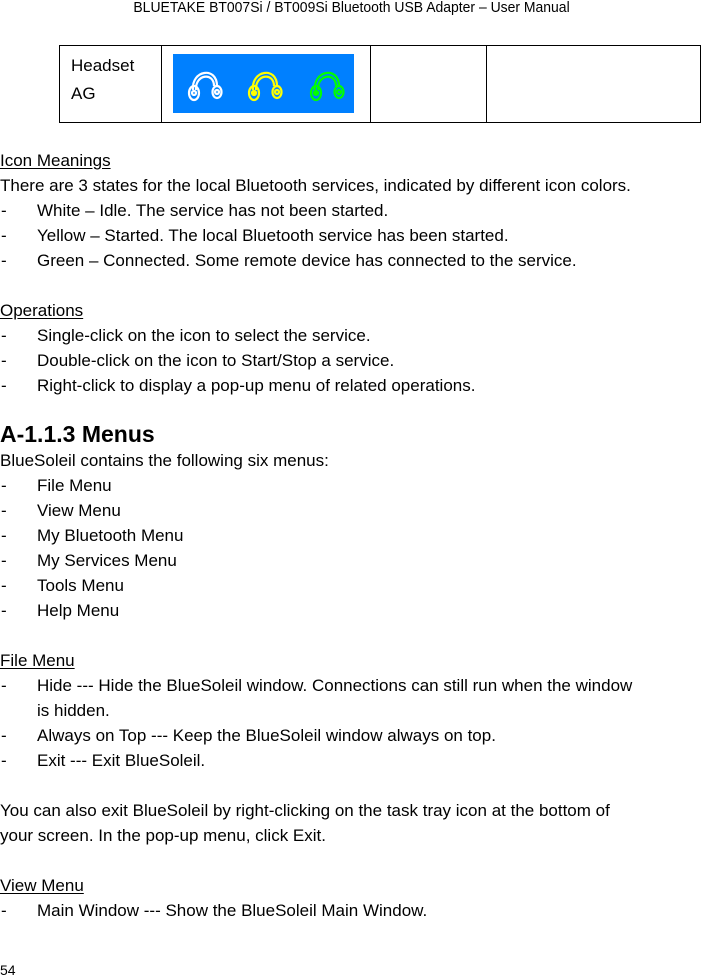  I want to click on list-item-text: Help Menu, so click(78, 610).